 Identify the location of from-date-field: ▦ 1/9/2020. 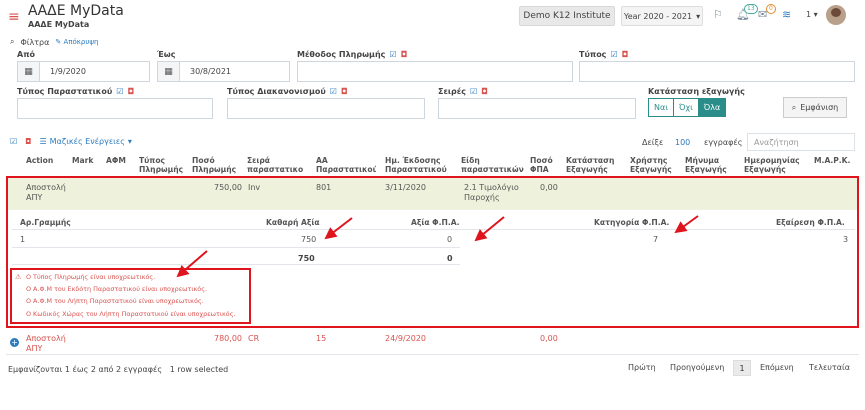
(83, 71).